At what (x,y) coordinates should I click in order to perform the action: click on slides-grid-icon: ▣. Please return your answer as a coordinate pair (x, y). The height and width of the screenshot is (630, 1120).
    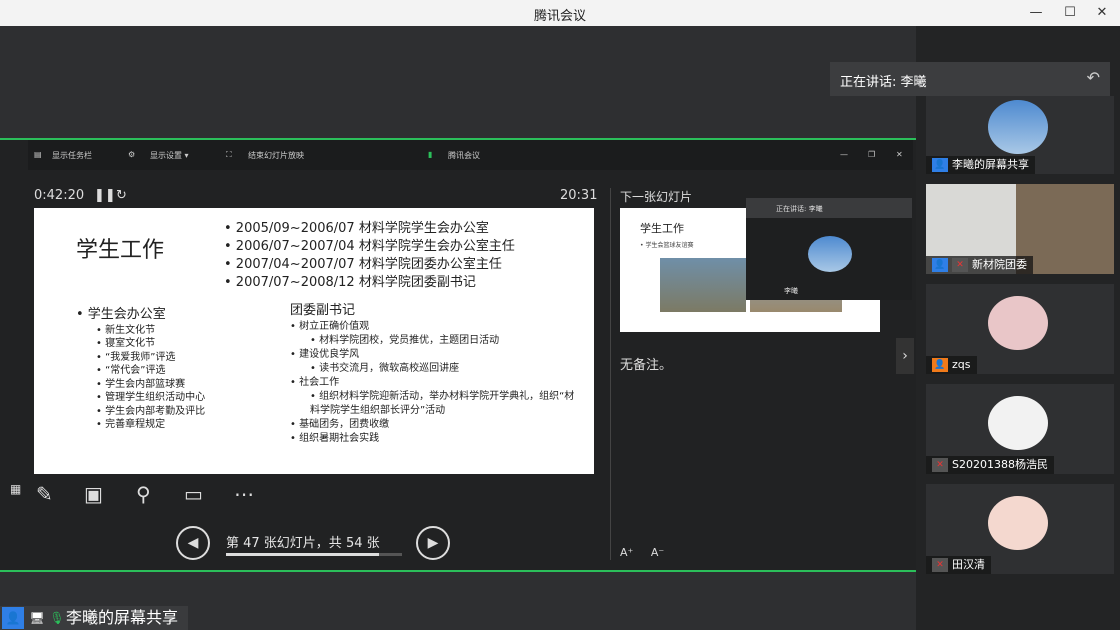
    Looking at the image, I should click on (93, 494).